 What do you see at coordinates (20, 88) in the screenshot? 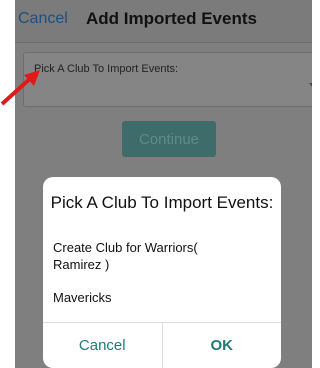
I see `red-arrow-annotation-icon` at bounding box center [20, 88].